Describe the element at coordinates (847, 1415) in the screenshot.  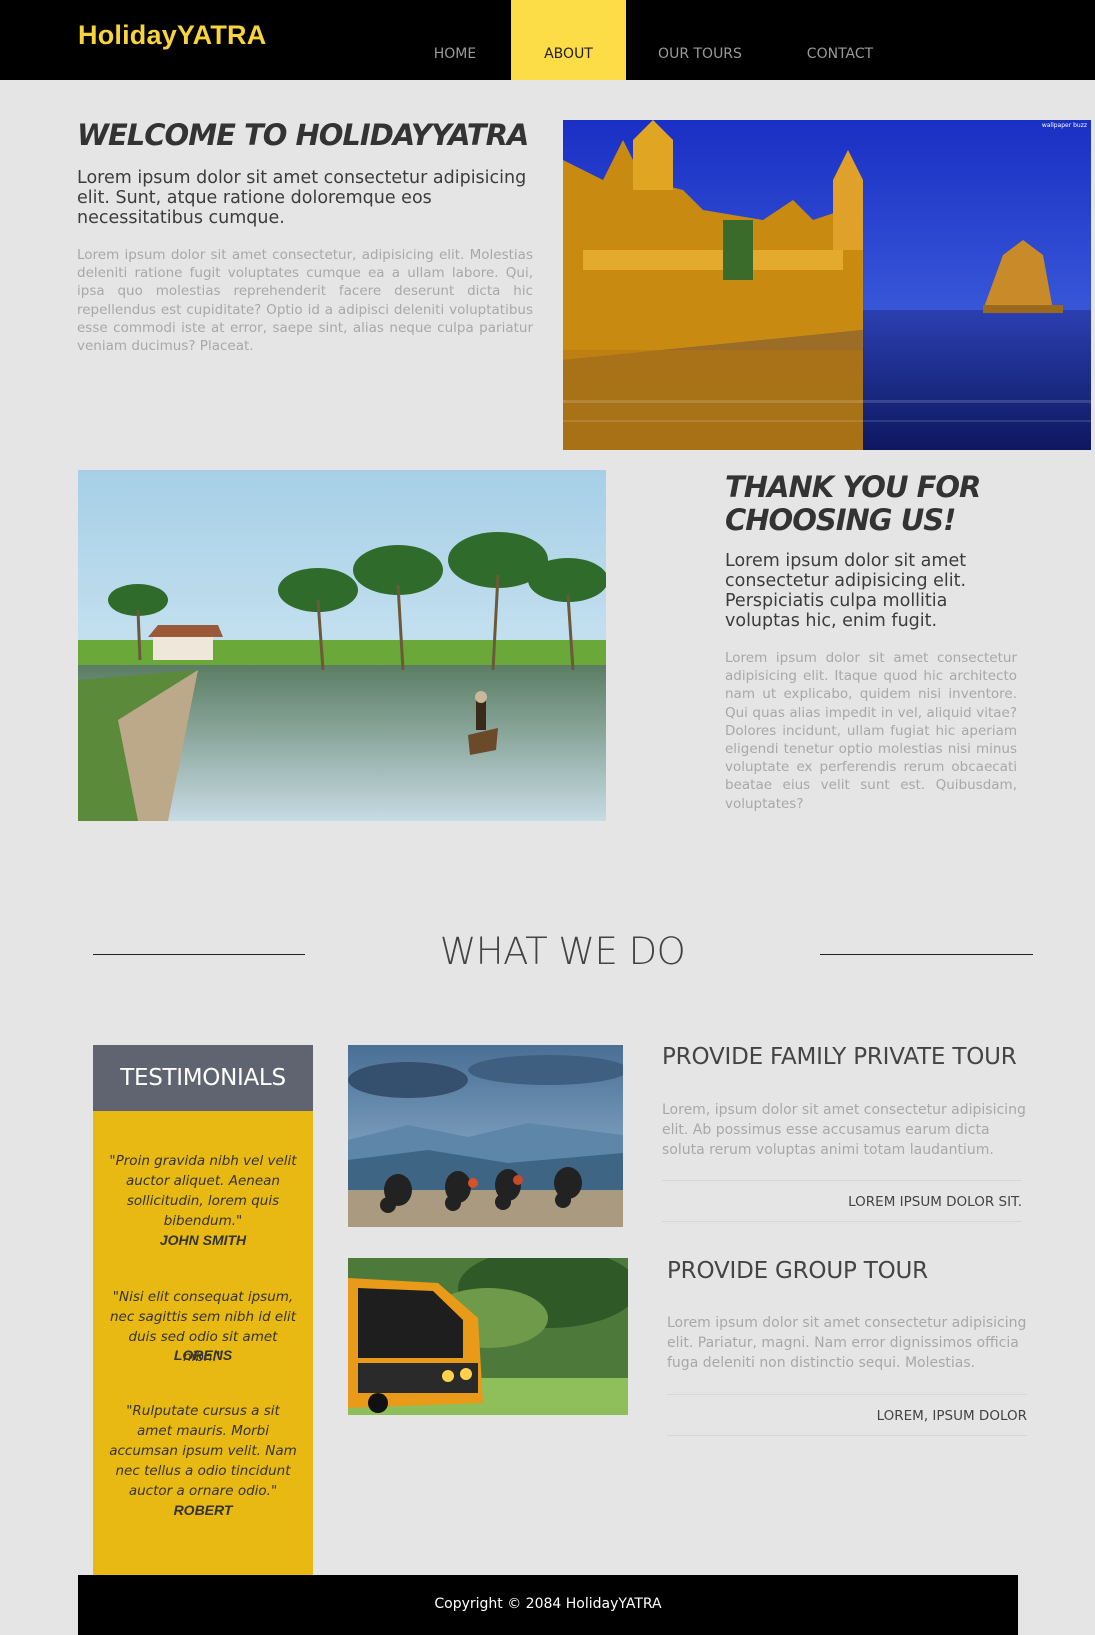
I see `tour-link: LOREM, IPSUM DOLOR` at that location.